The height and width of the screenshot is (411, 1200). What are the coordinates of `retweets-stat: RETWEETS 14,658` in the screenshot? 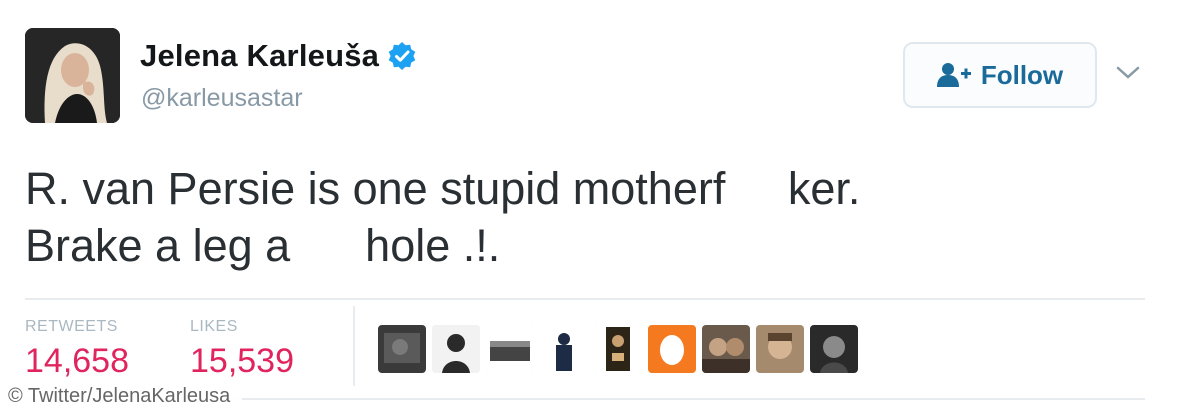 It's located at (77, 349).